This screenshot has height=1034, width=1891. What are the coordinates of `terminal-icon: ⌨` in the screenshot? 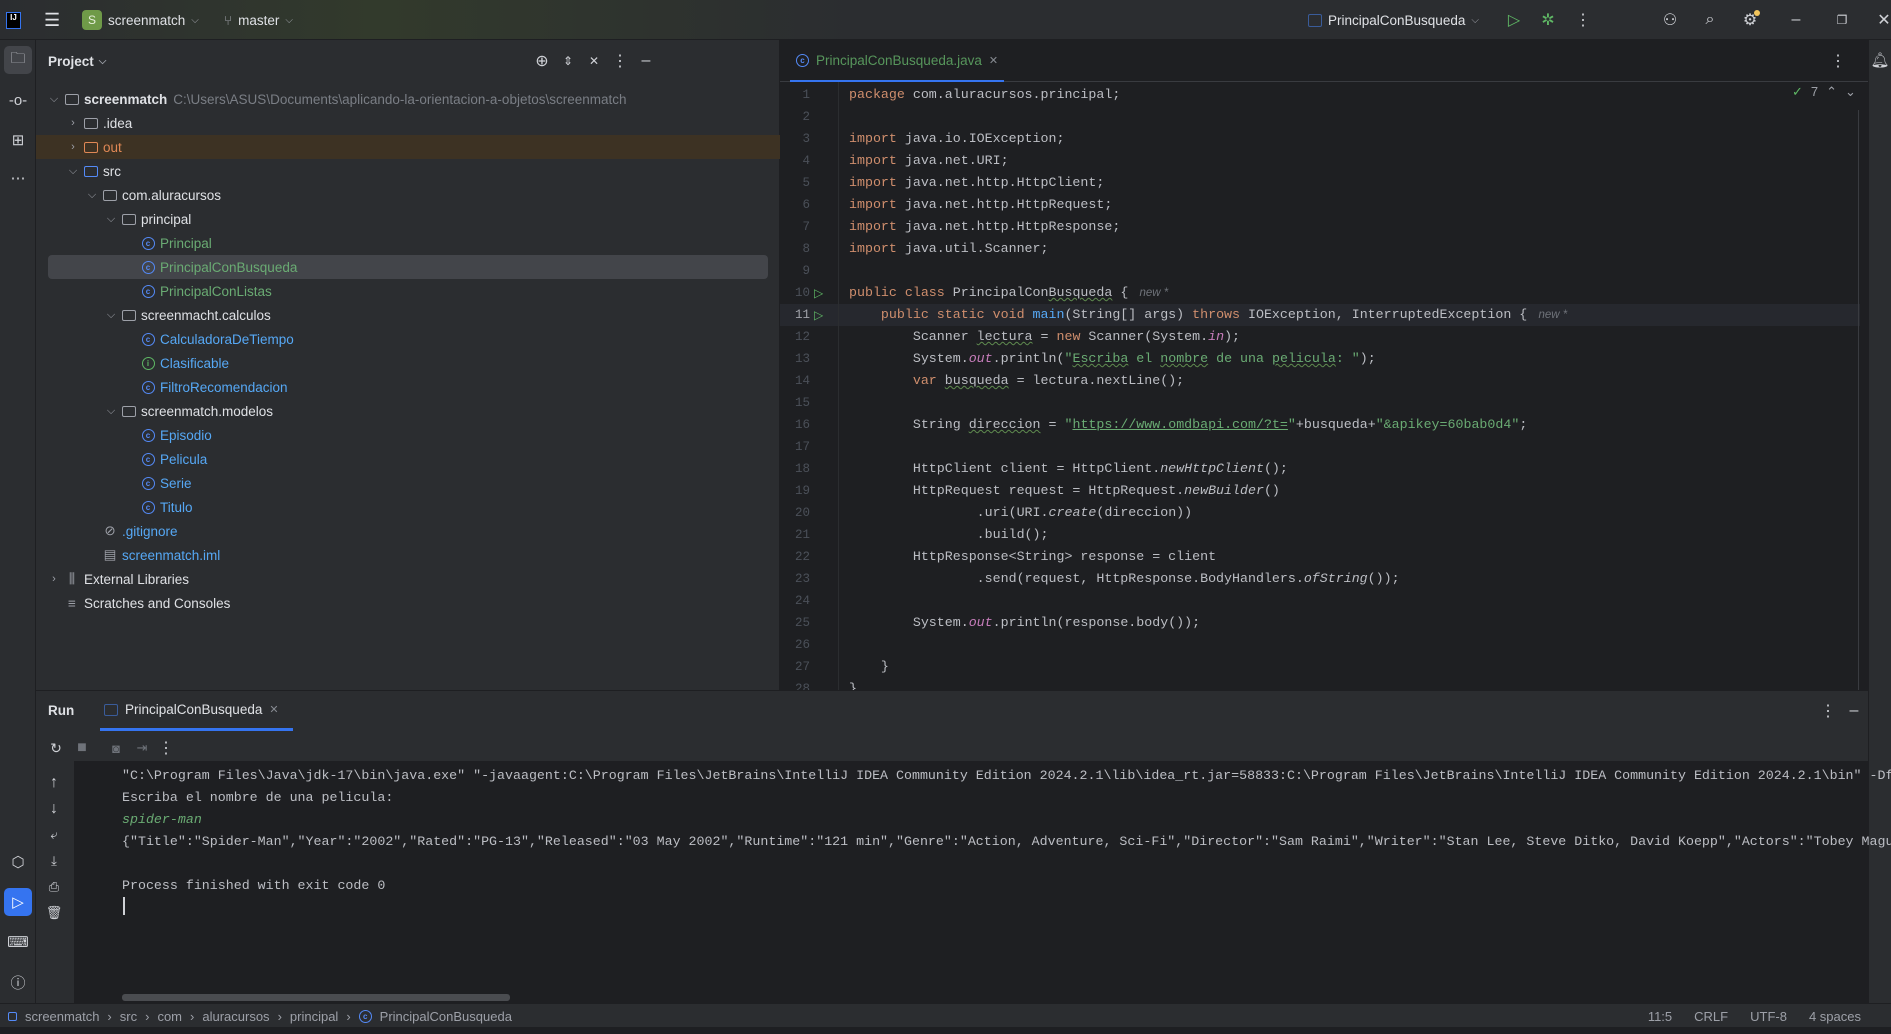 It's located at (18, 942).